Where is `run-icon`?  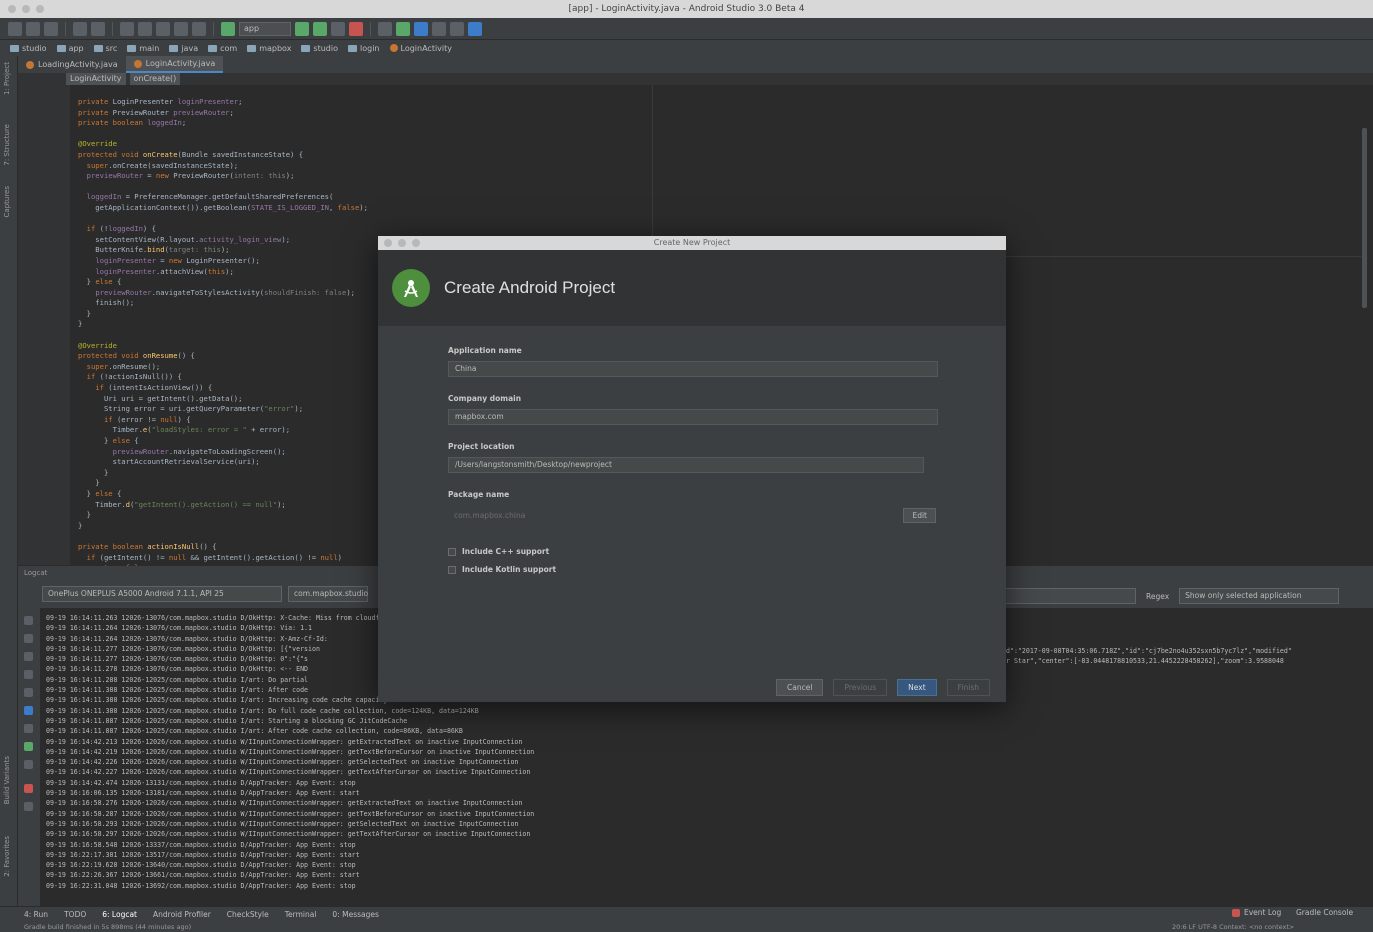
run-icon is located at coordinates (302, 28).